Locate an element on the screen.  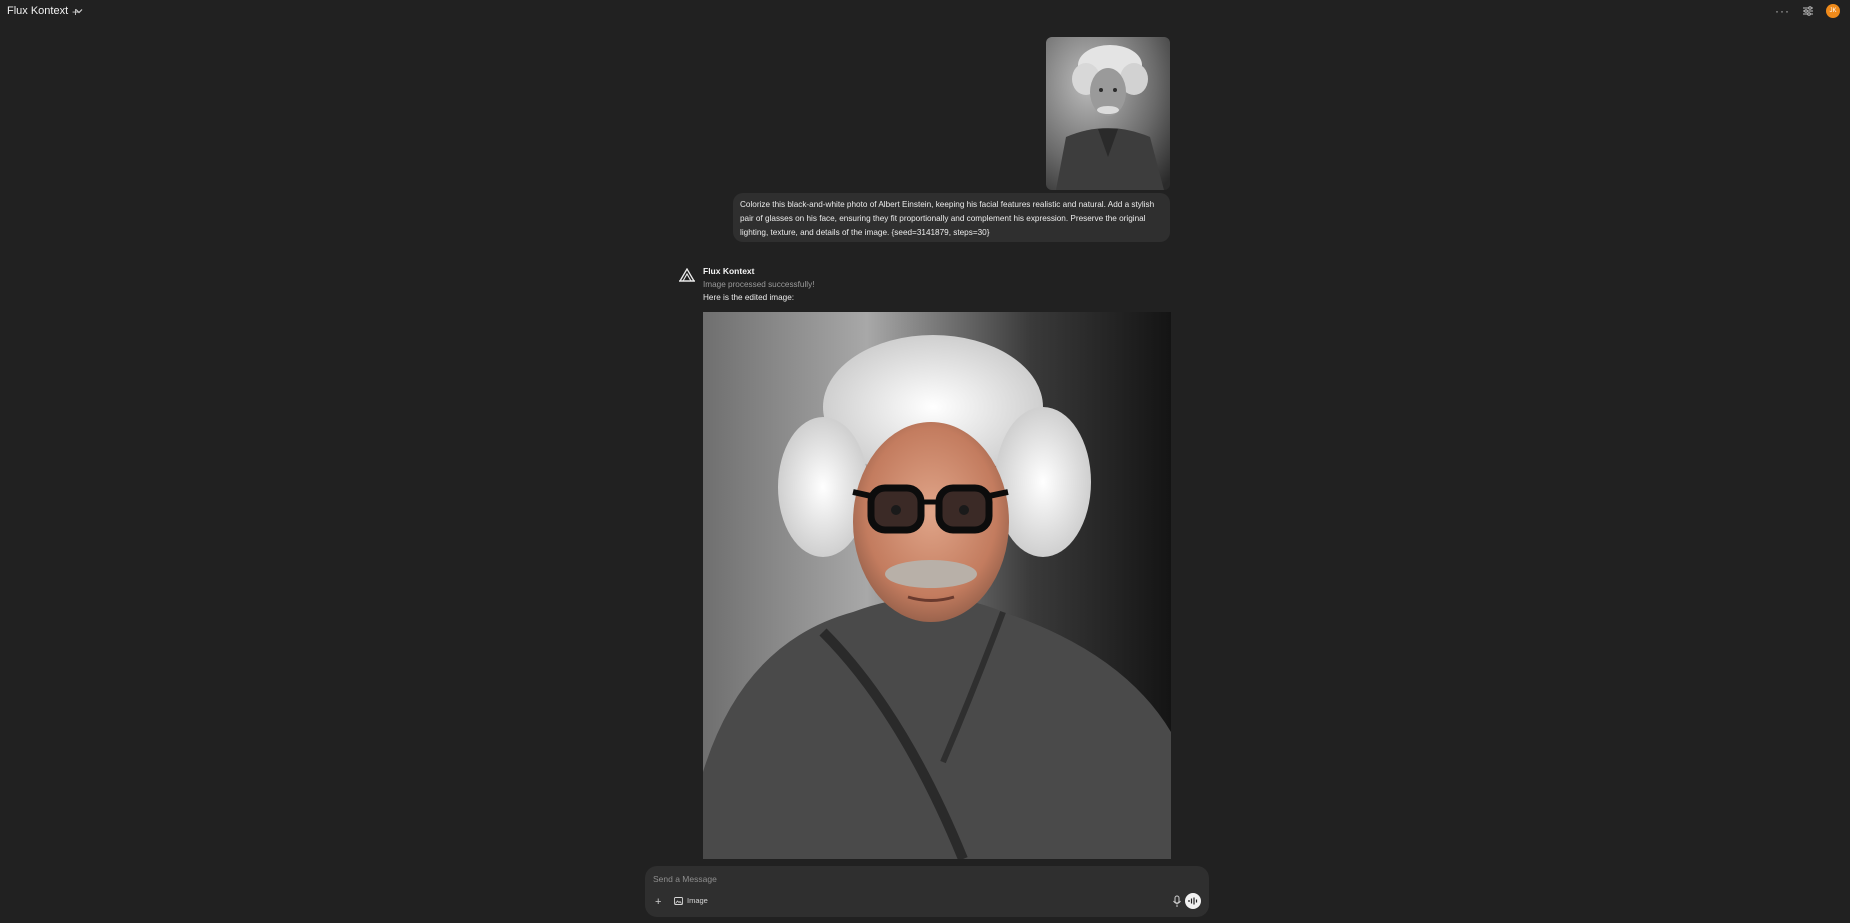
status-message: Image processed successfully! is located at coordinates (759, 284).